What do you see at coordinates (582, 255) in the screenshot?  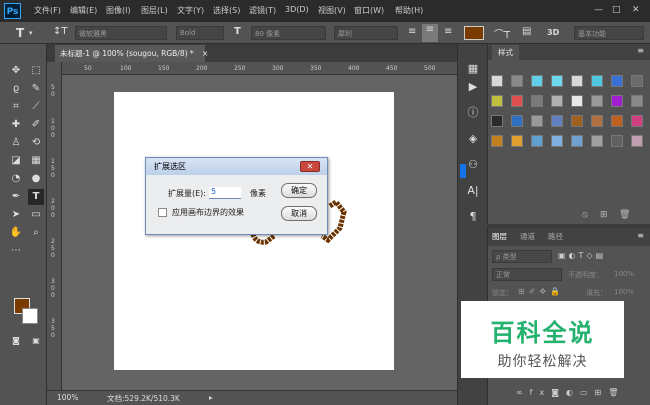 I see `layer-filter-icons: ▣◐T◇▤` at bounding box center [582, 255].